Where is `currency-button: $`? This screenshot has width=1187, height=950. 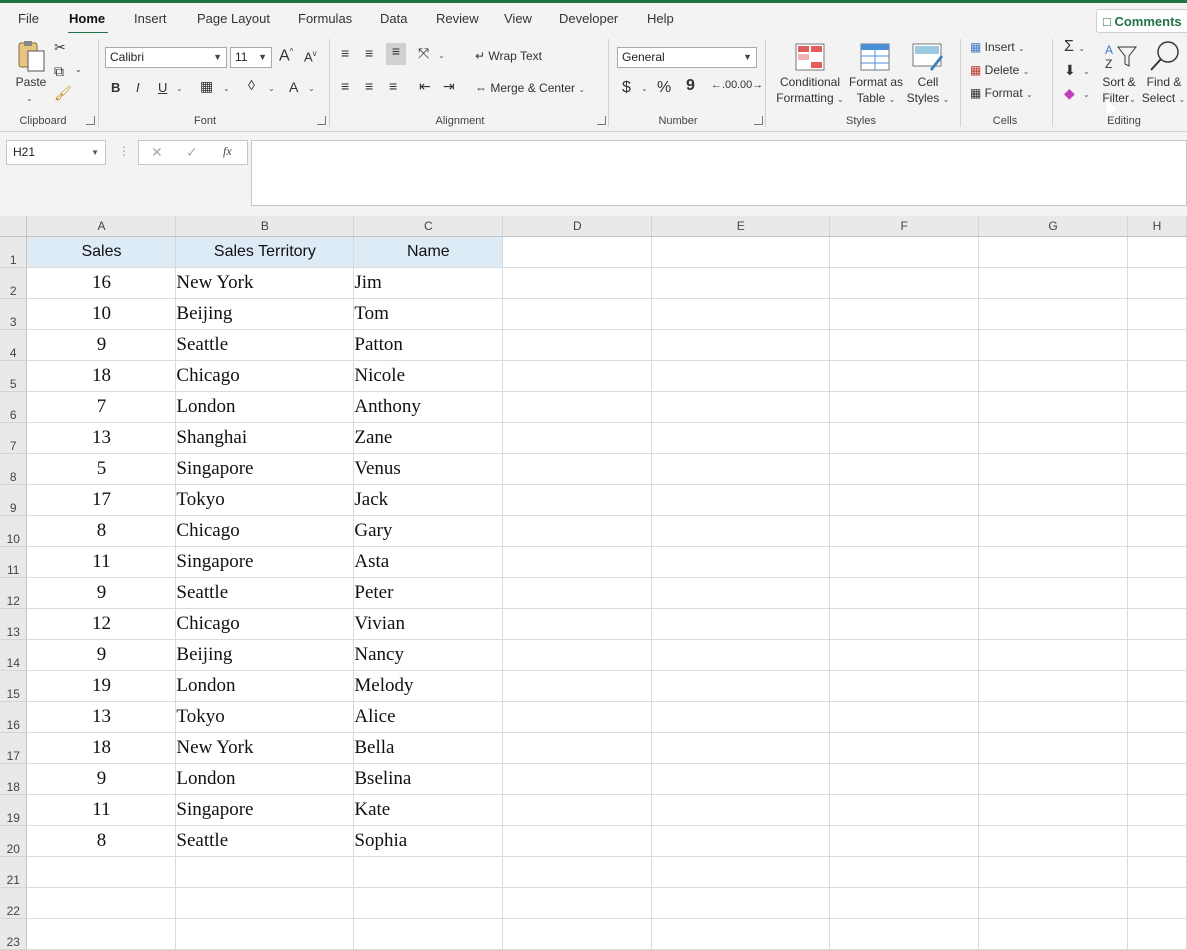 currency-button: $ is located at coordinates (626, 88).